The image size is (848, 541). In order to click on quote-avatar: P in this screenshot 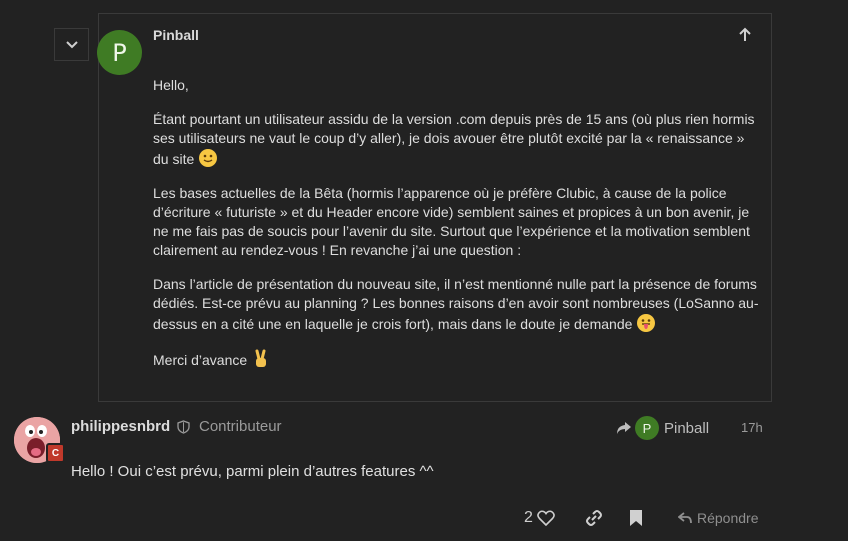, I will do `click(119, 52)`.